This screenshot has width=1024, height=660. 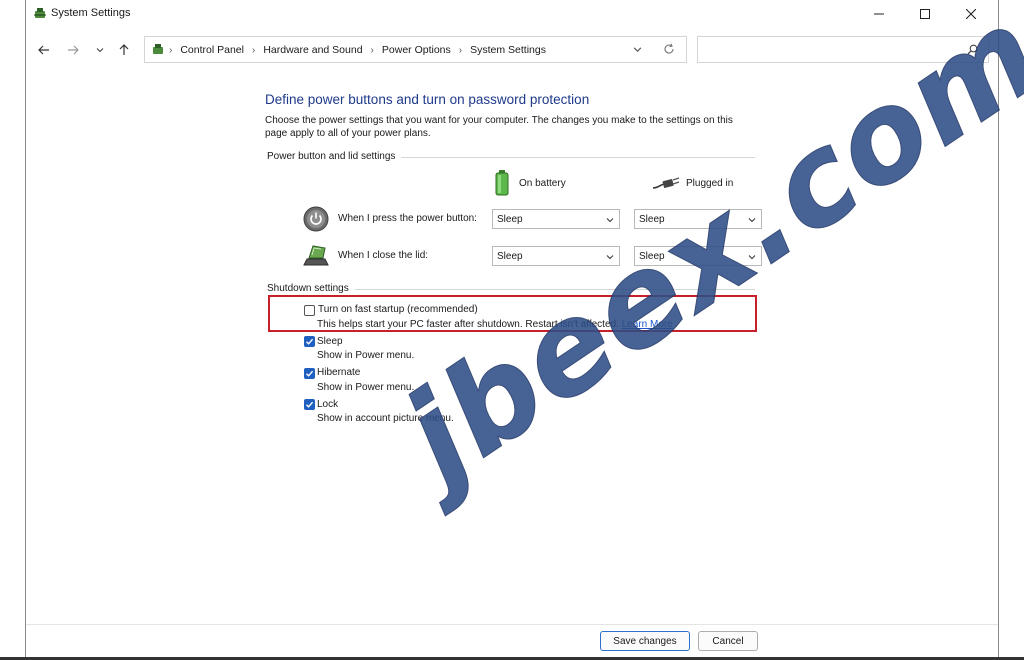 What do you see at coordinates (512, 624) in the screenshot?
I see `footer-divider` at bounding box center [512, 624].